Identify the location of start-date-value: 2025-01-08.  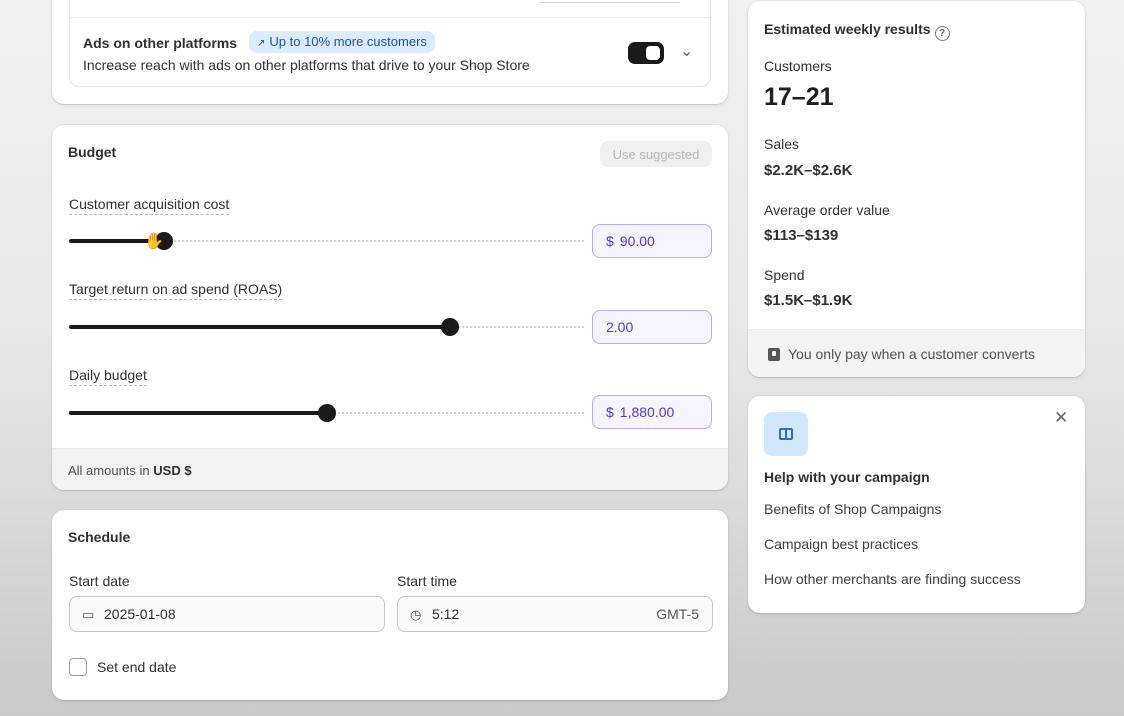
(140, 614).